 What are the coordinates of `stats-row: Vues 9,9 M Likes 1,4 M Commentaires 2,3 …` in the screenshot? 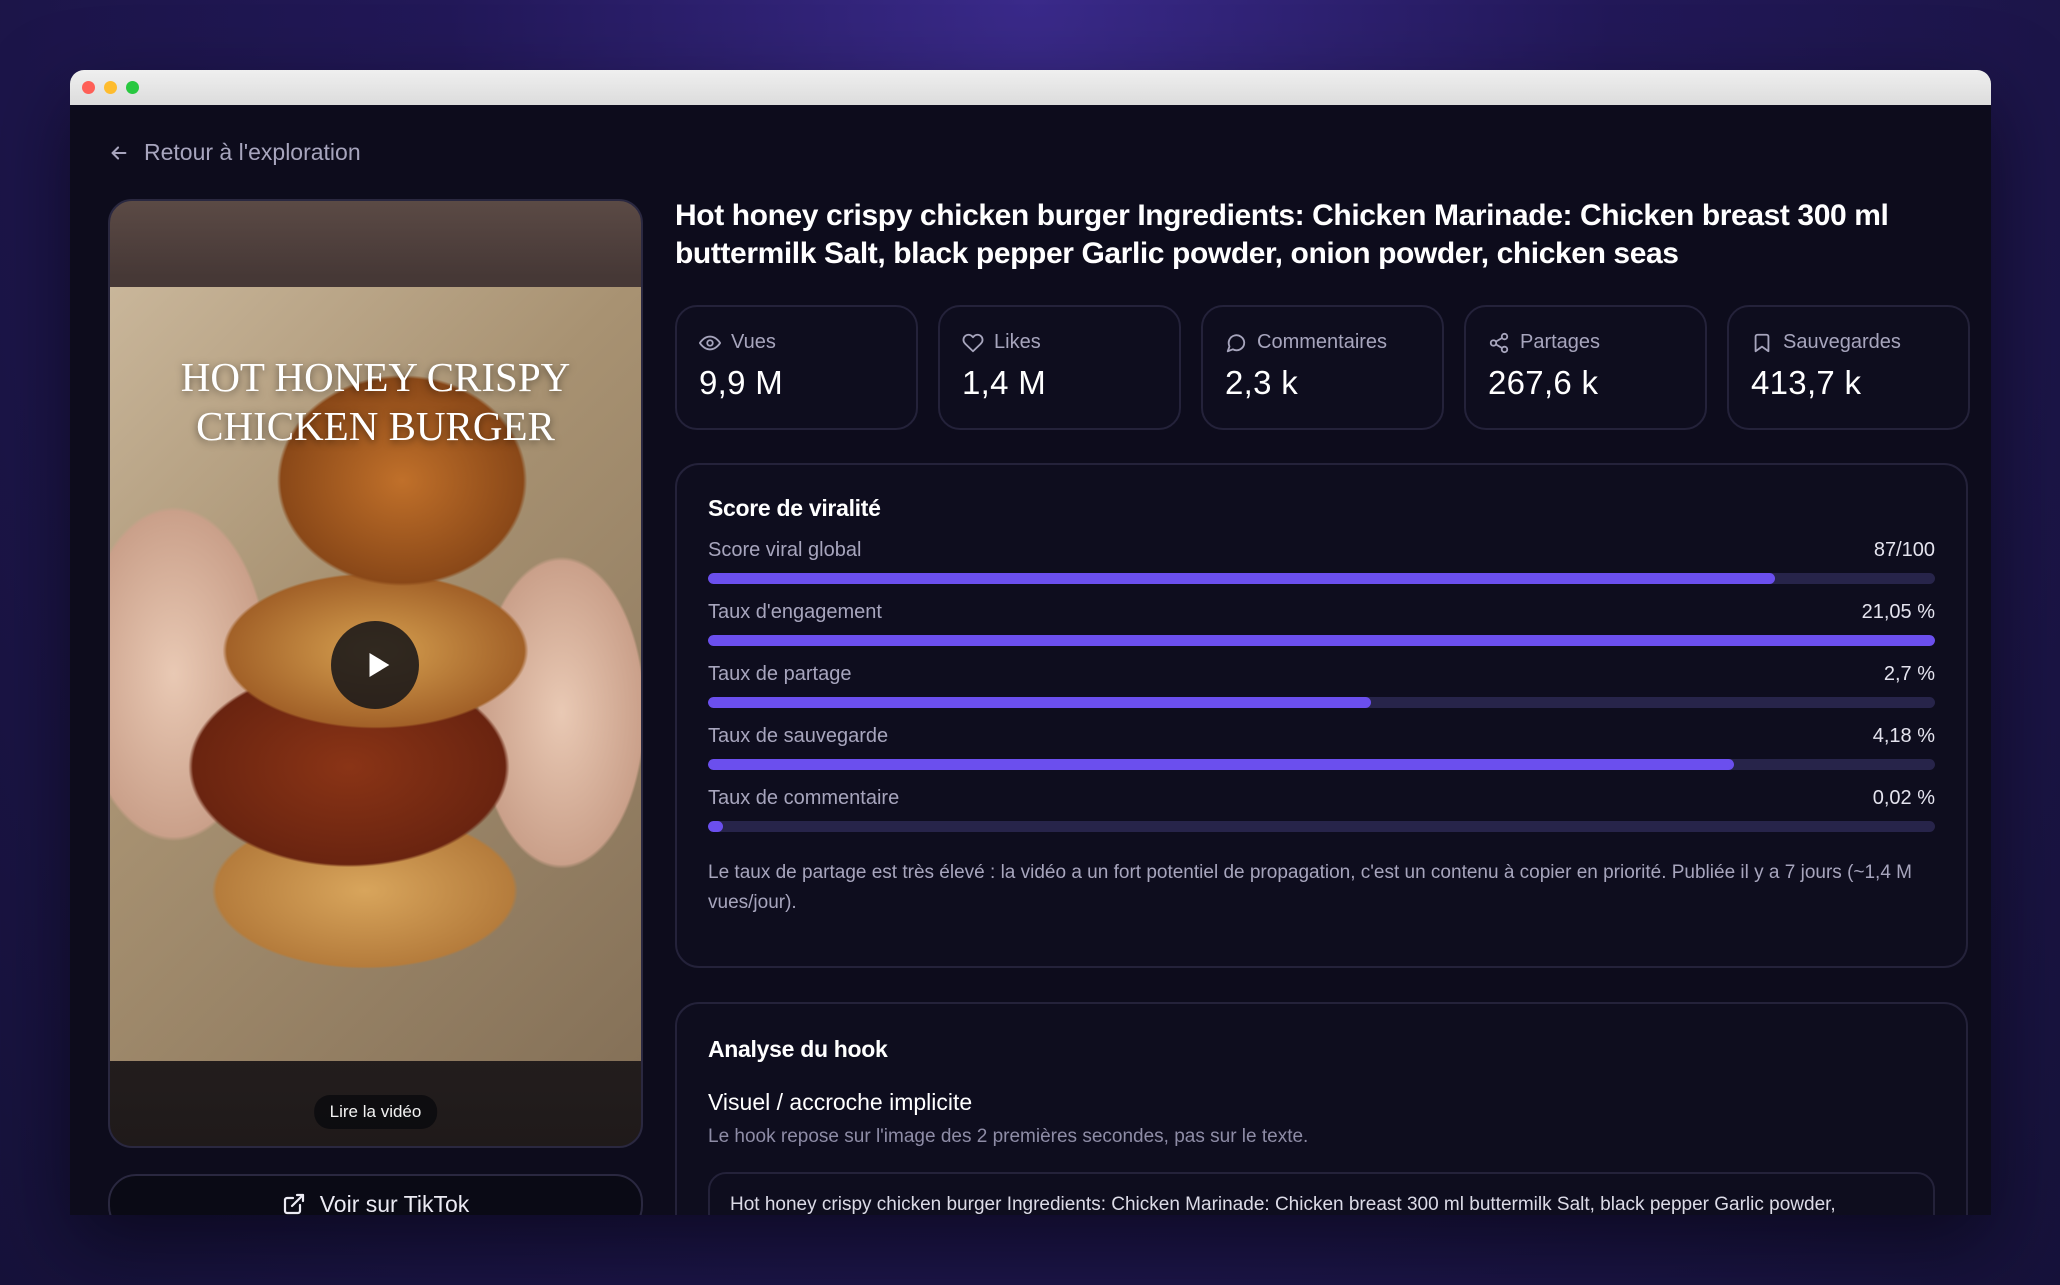 It's located at (1322, 367).